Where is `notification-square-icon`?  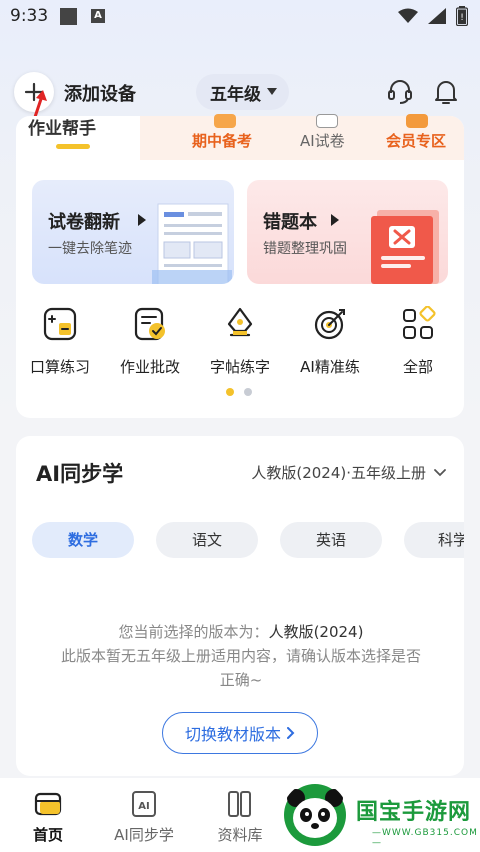 notification-square-icon is located at coordinates (68, 16).